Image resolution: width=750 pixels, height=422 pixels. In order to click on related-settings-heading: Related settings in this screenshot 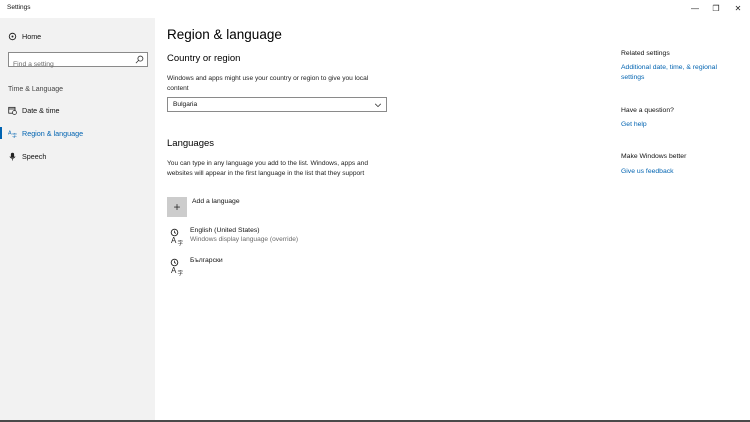, I will do `click(645, 53)`.